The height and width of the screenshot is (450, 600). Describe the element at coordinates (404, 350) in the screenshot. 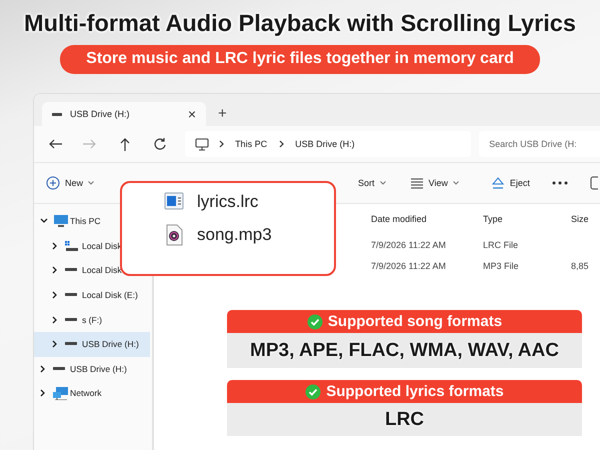

I see `format-list: MP3, APE, FLAC, WMA, WAV, AAC` at that location.